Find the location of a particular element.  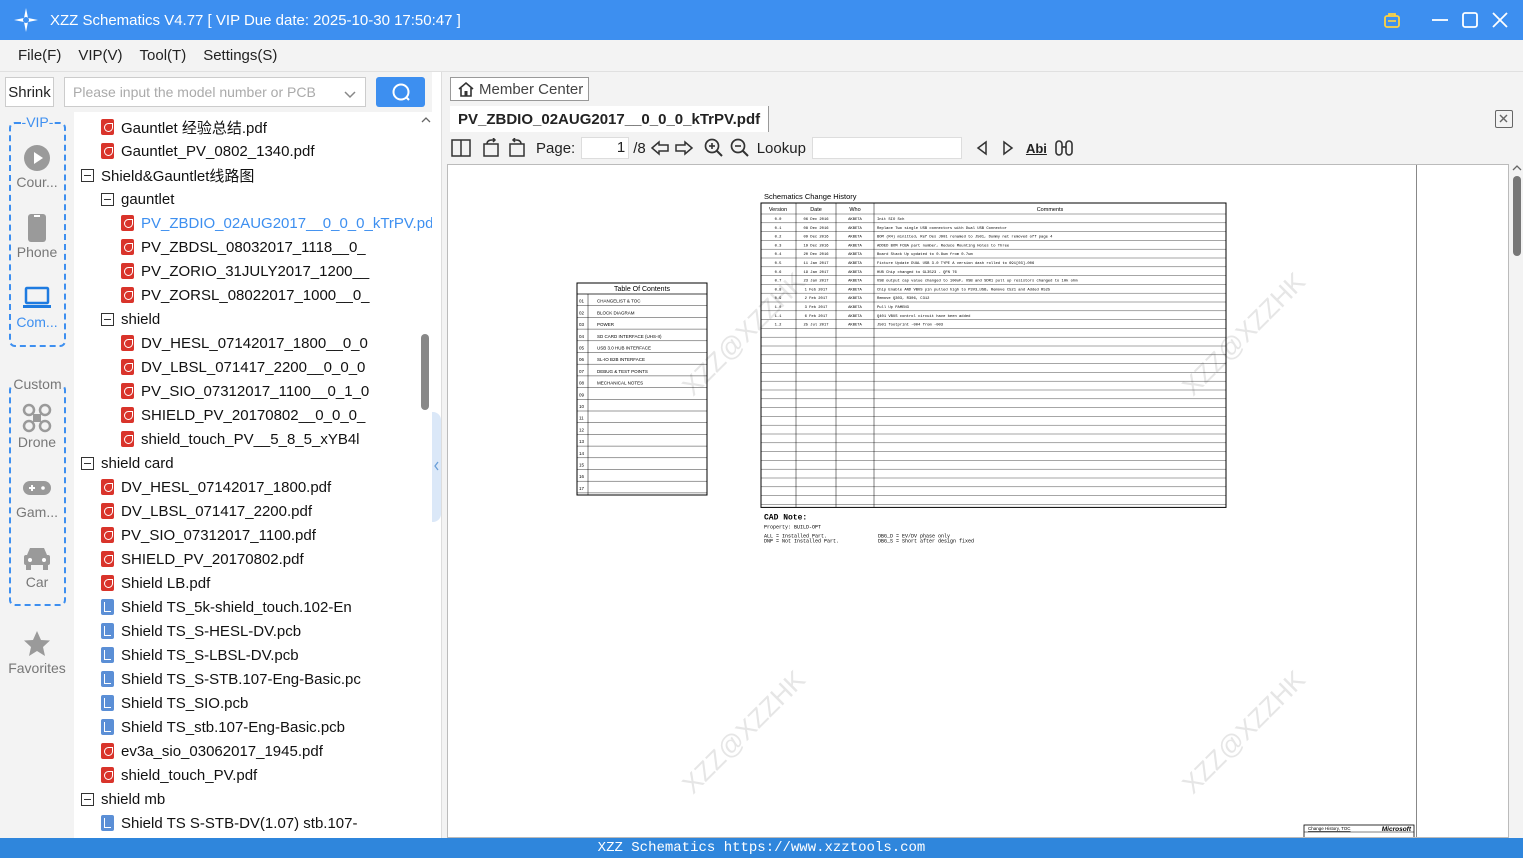

tree-file: Shield TS_S-HESL-DV.pcb is located at coordinates (201, 631).